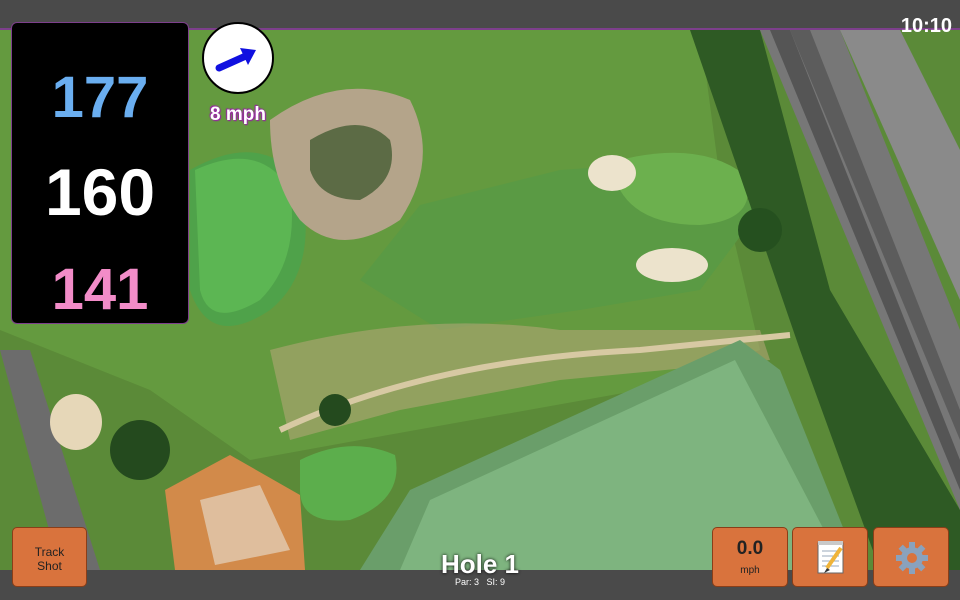 The image size is (960, 600). I want to click on distance-panel: 177 160 141, so click(100, 173).